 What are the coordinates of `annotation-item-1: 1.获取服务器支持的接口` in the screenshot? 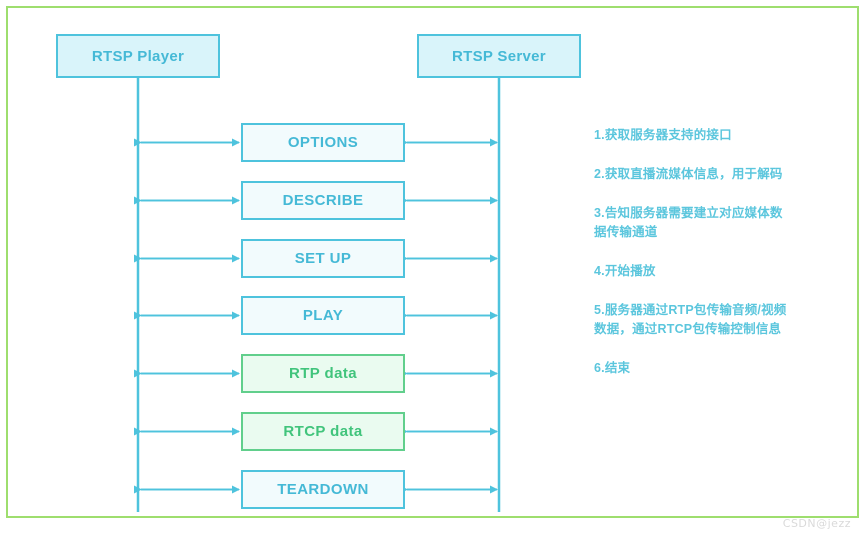 It's located at (711, 135).